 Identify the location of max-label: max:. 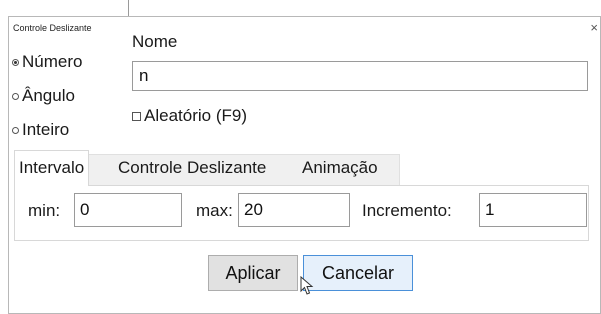
(214, 210).